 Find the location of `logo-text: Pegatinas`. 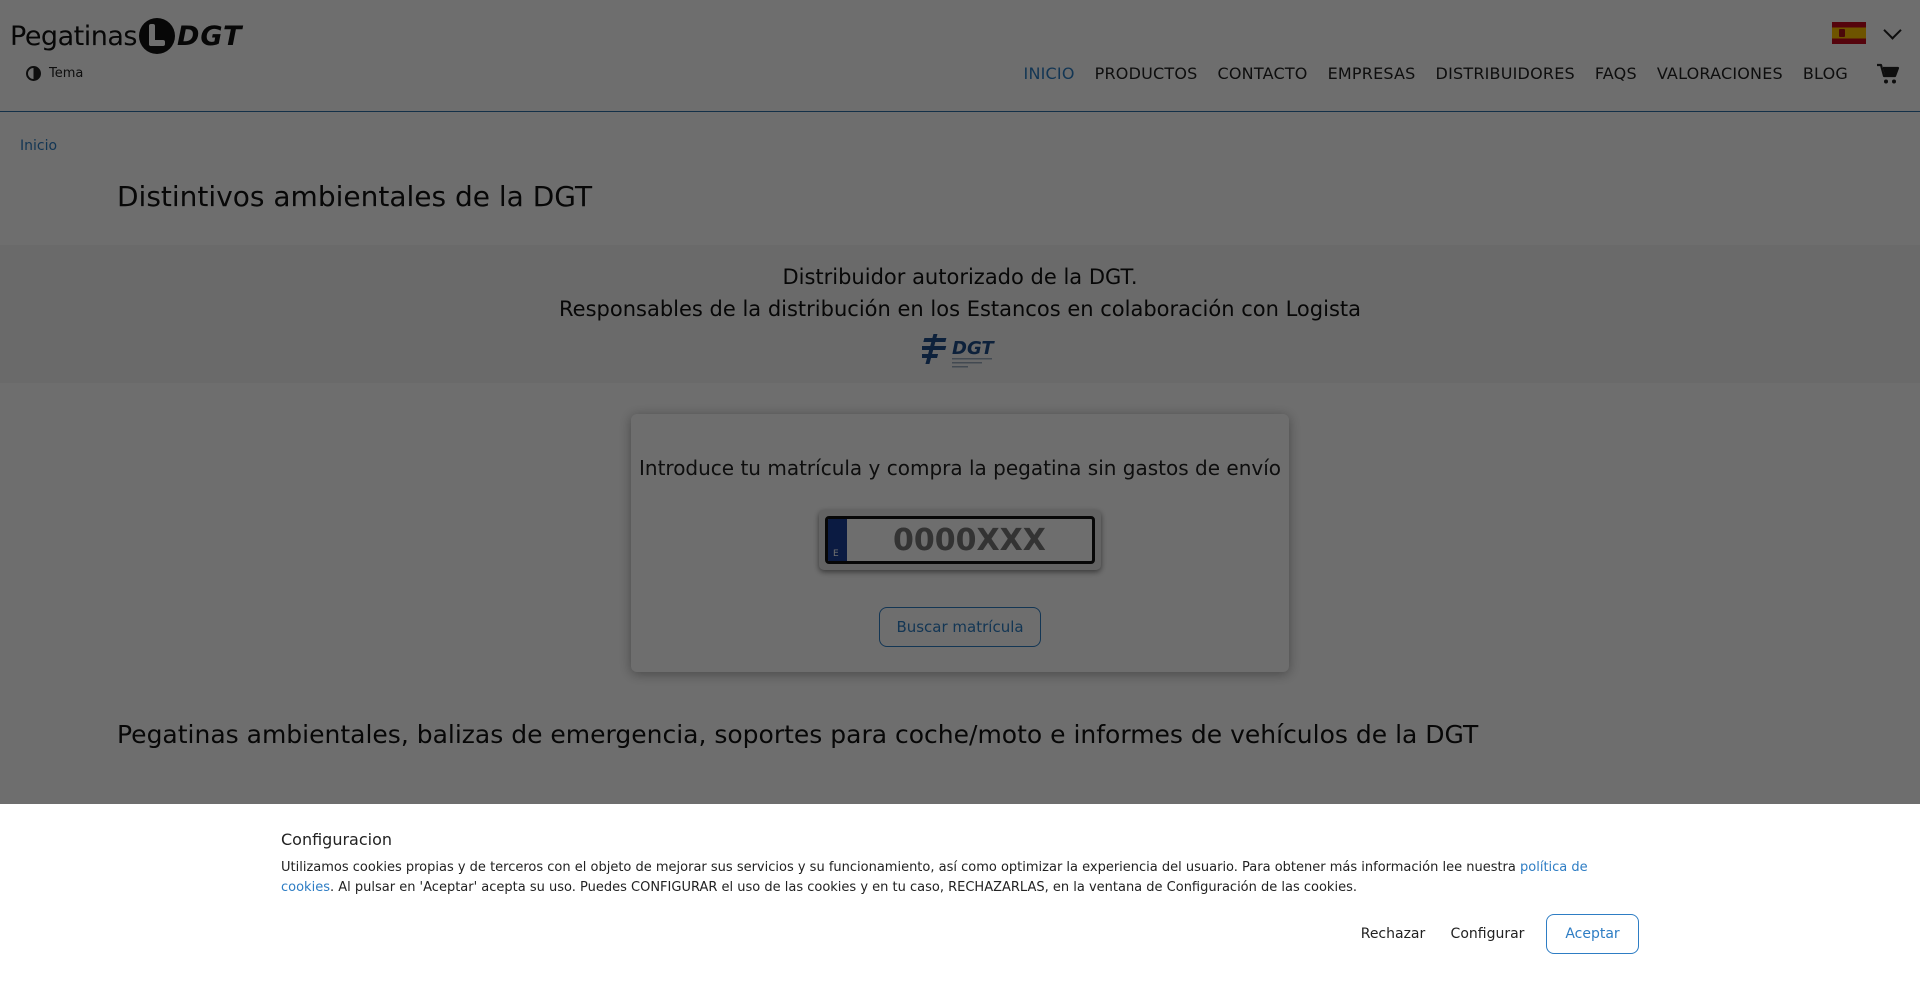

logo-text: Pegatinas is located at coordinates (73, 36).